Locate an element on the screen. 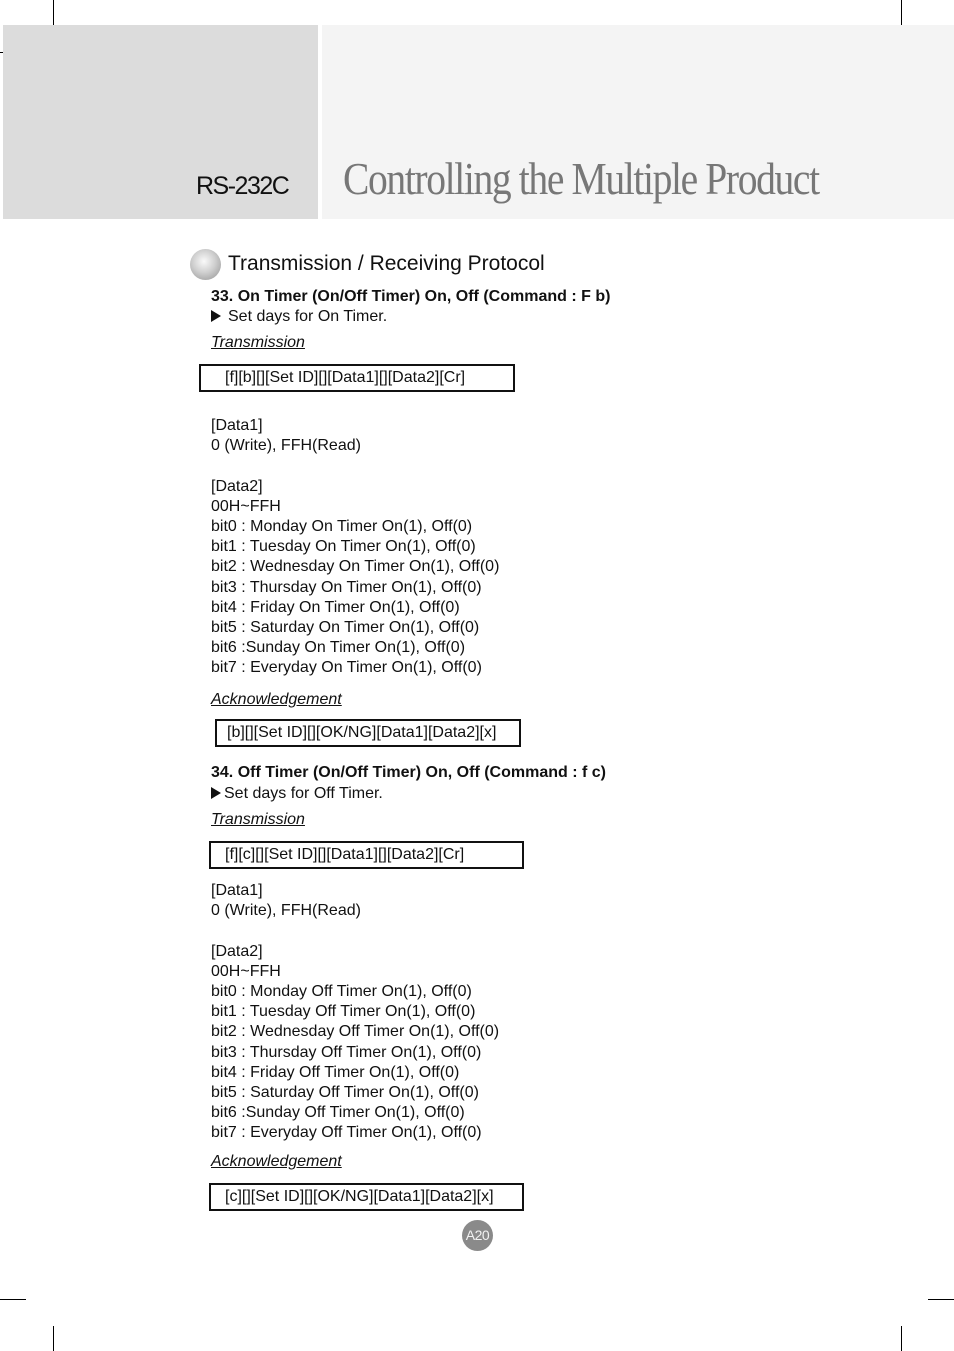  command-34-note: Set days for Off Timer. is located at coordinates (297, 794).